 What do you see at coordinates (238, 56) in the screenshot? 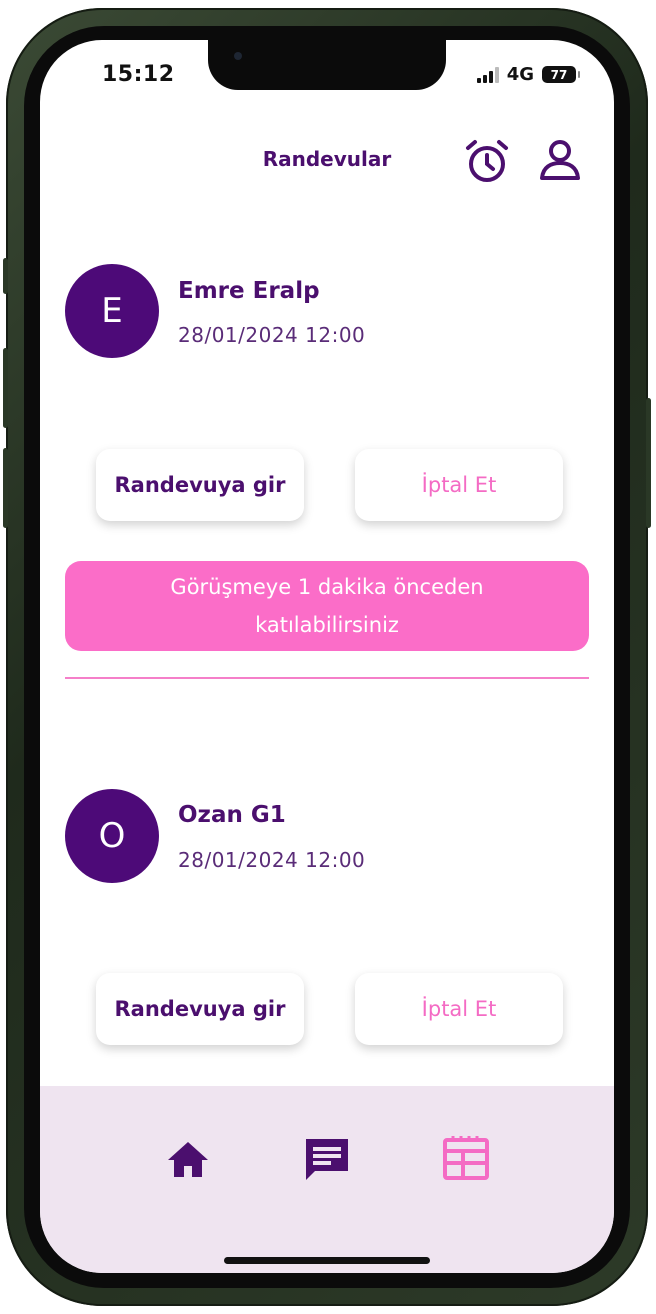
I see `camera` at bounding box center [238, 56].